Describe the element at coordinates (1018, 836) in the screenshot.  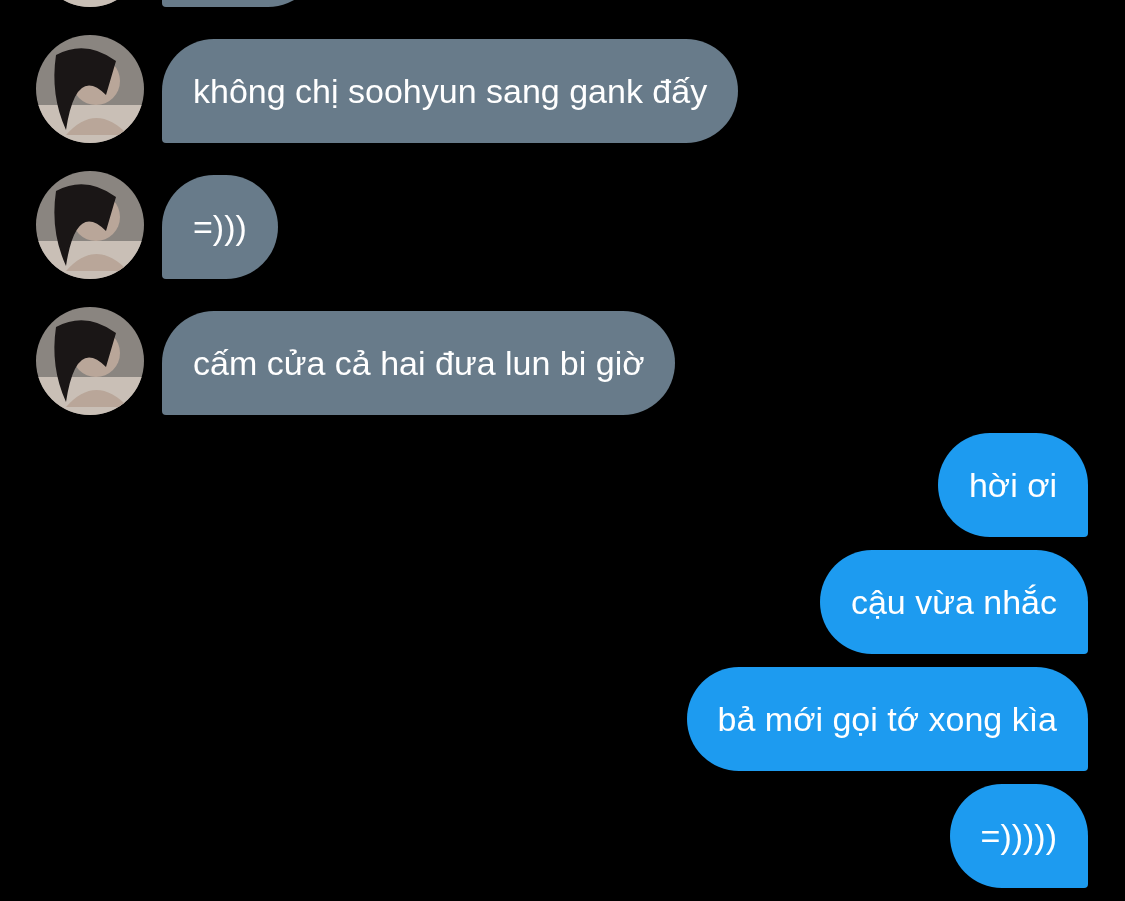
I see `message-bubble: =)))))` at that location.